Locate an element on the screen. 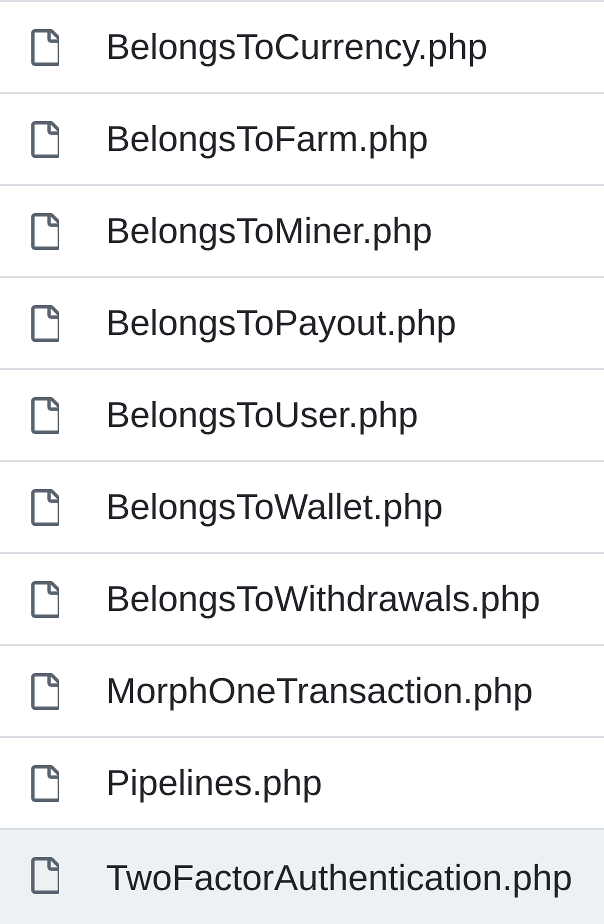 This screenshot has height=924, width=604. file-link: BelongsToPayout.php is located at coordinates (281, 323).